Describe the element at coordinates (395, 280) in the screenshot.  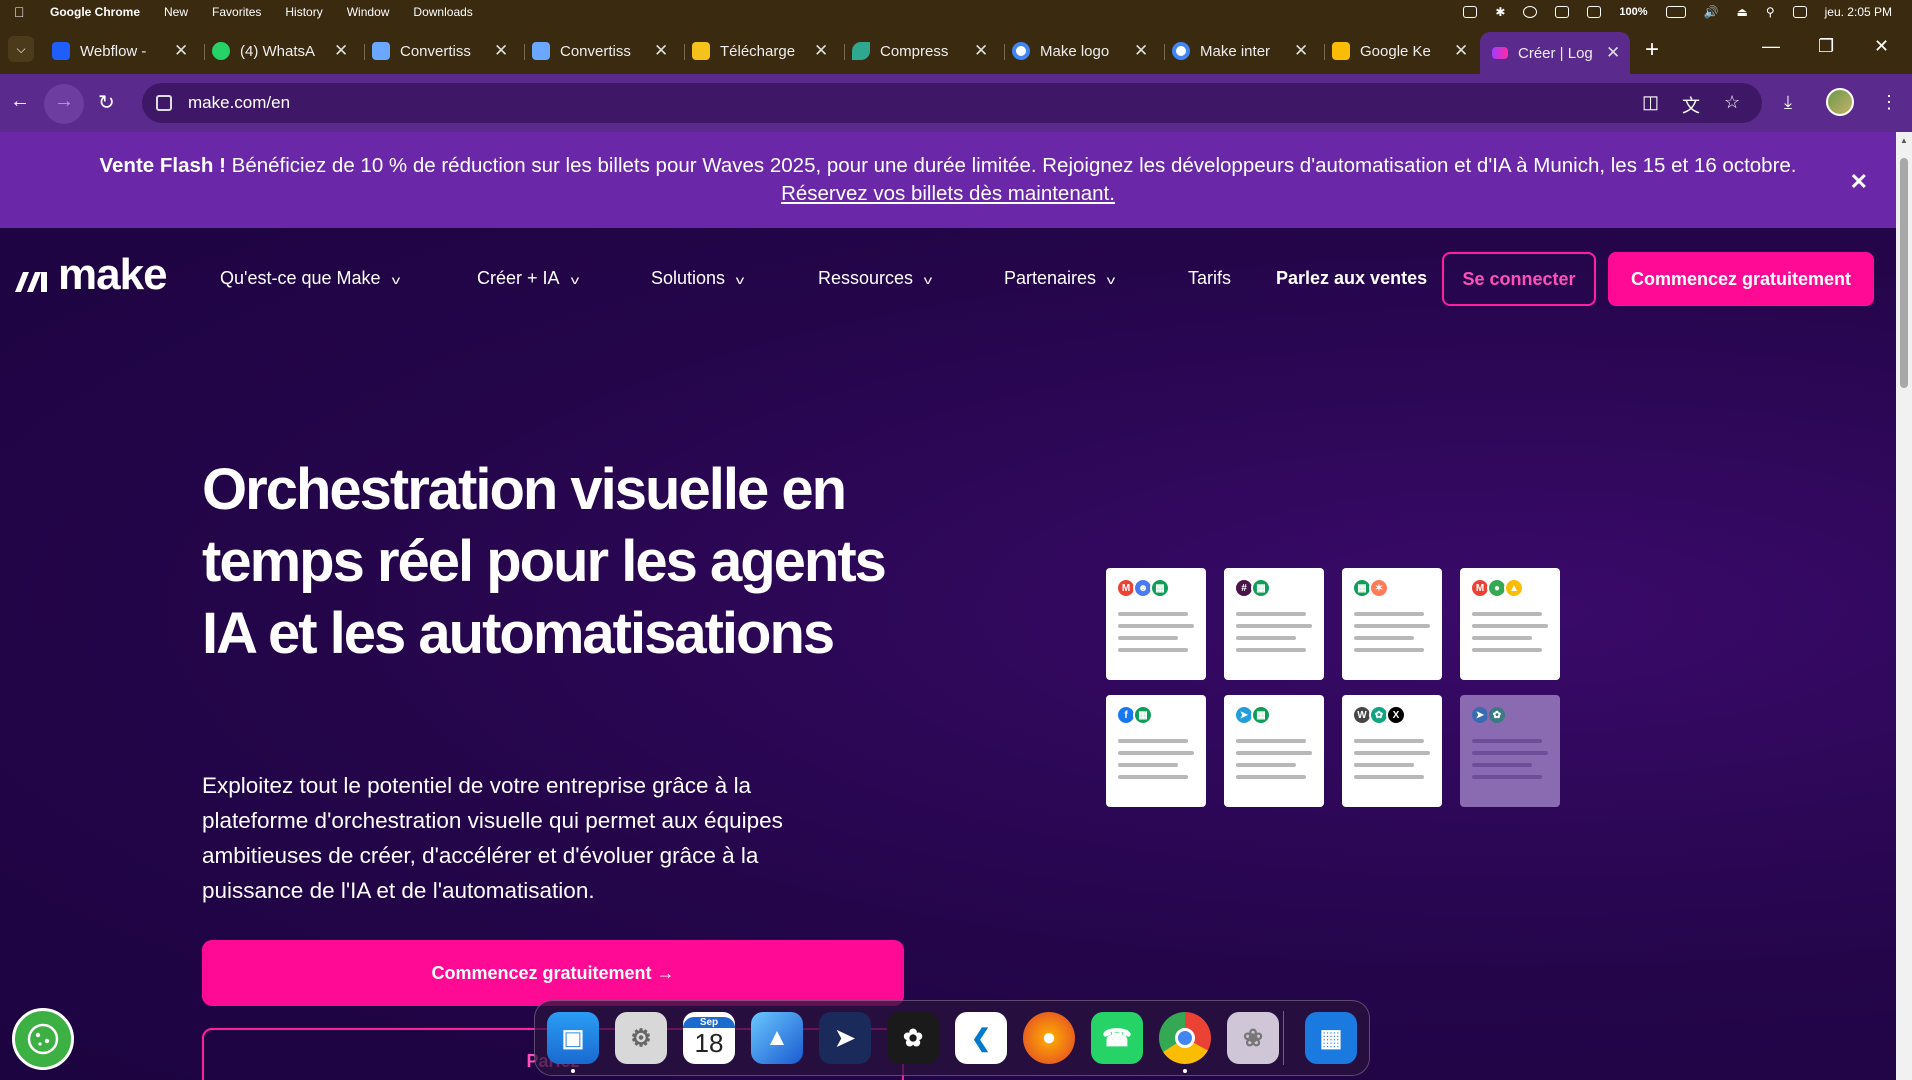
I see `chevron-down-icon: v` at that location.